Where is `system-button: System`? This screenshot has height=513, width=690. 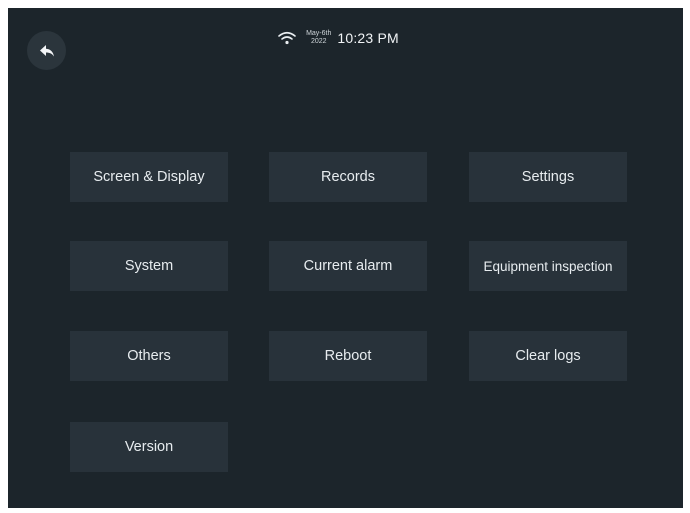 system-button: System is located at coordinates (149, 266).